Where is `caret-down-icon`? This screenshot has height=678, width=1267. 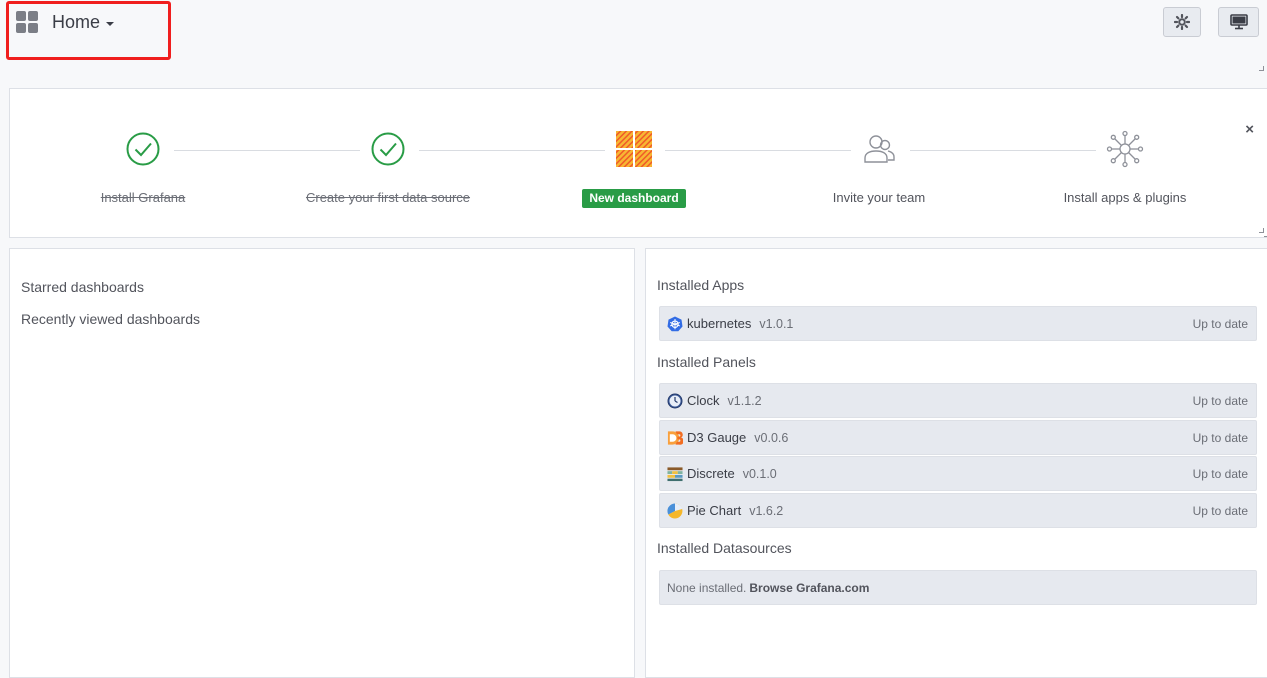
caret-down-icon is located at coordinates (110, 23).